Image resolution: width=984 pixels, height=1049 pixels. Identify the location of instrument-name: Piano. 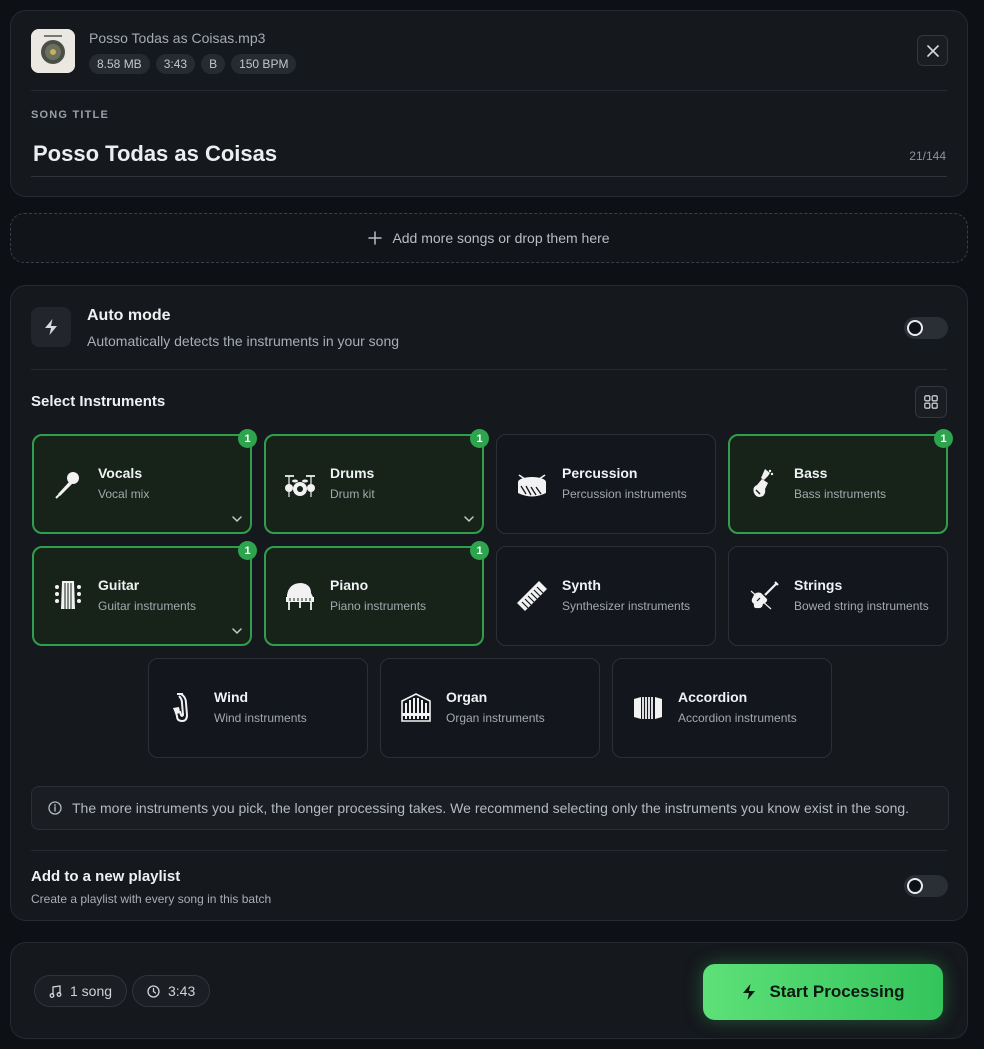
(349, 585).